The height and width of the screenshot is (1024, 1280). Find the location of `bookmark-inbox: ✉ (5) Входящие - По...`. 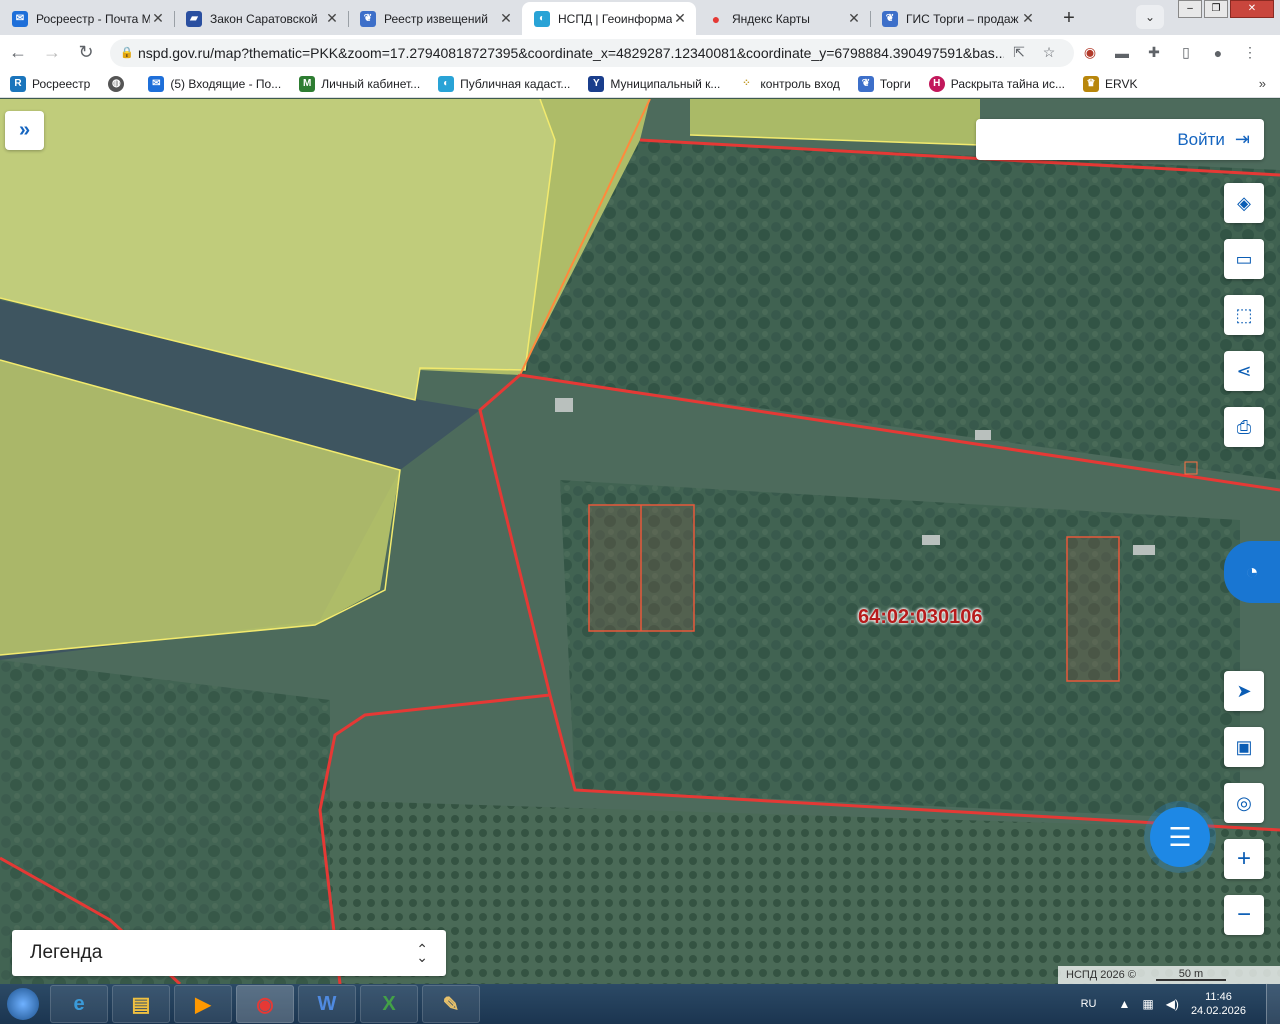

bookmark-inbox: ✉ (5) Входящие - По... is located at coordinates (214, 83).